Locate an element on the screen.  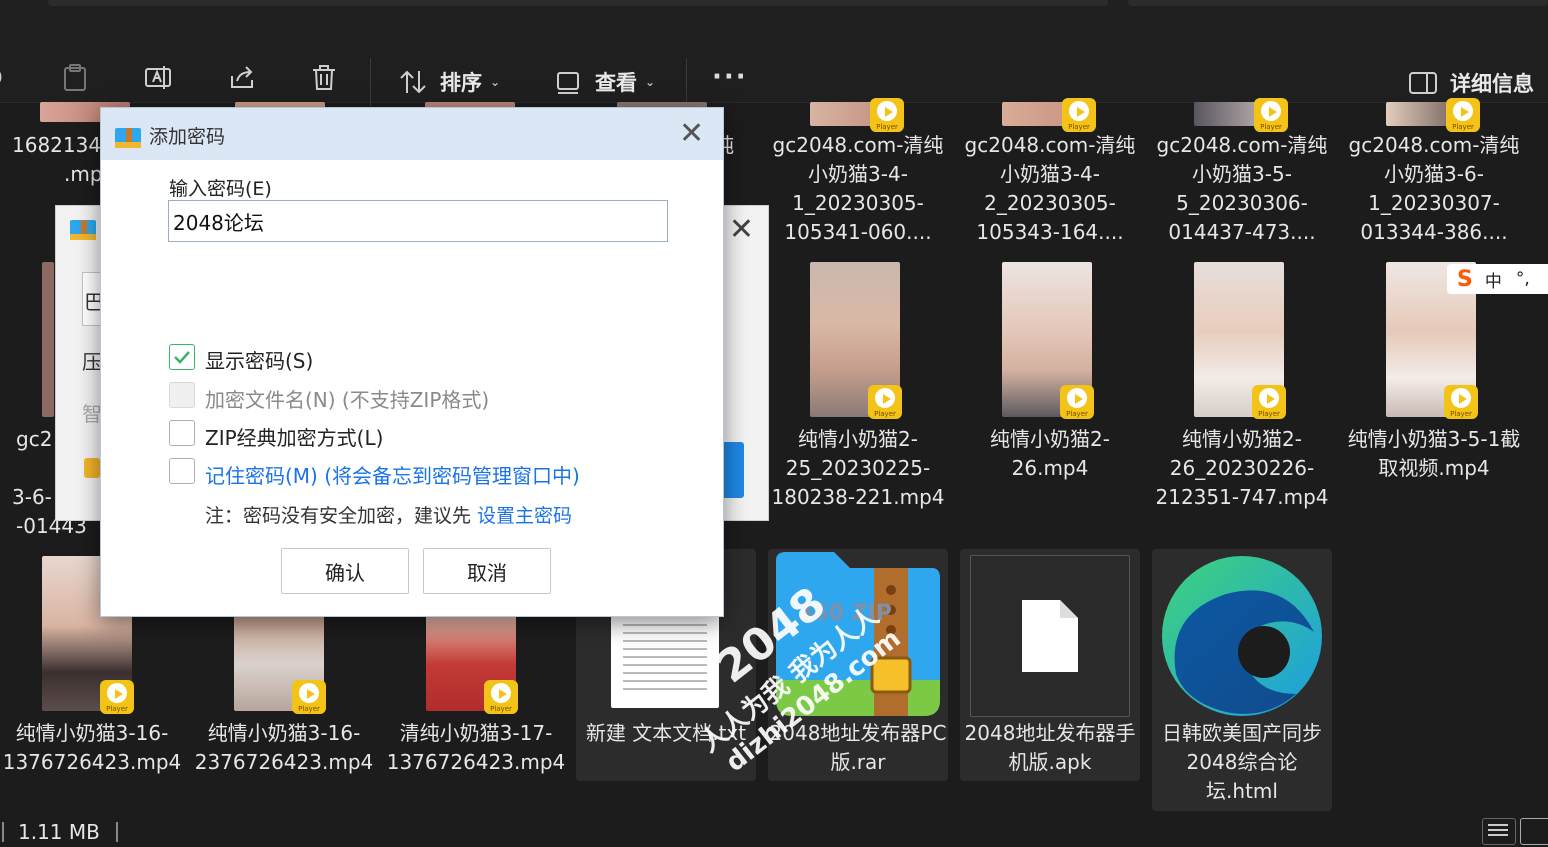
file-name: 纯情小奶猫3-5-1截取视频.mp4 is located at coordinates (1434, 454).